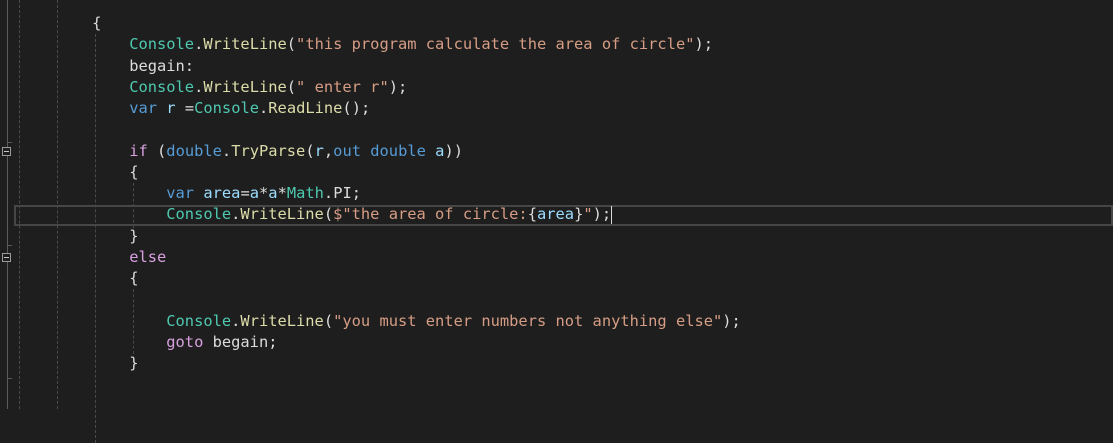  I want to click on token-ctrl: else, so click(148, 256).